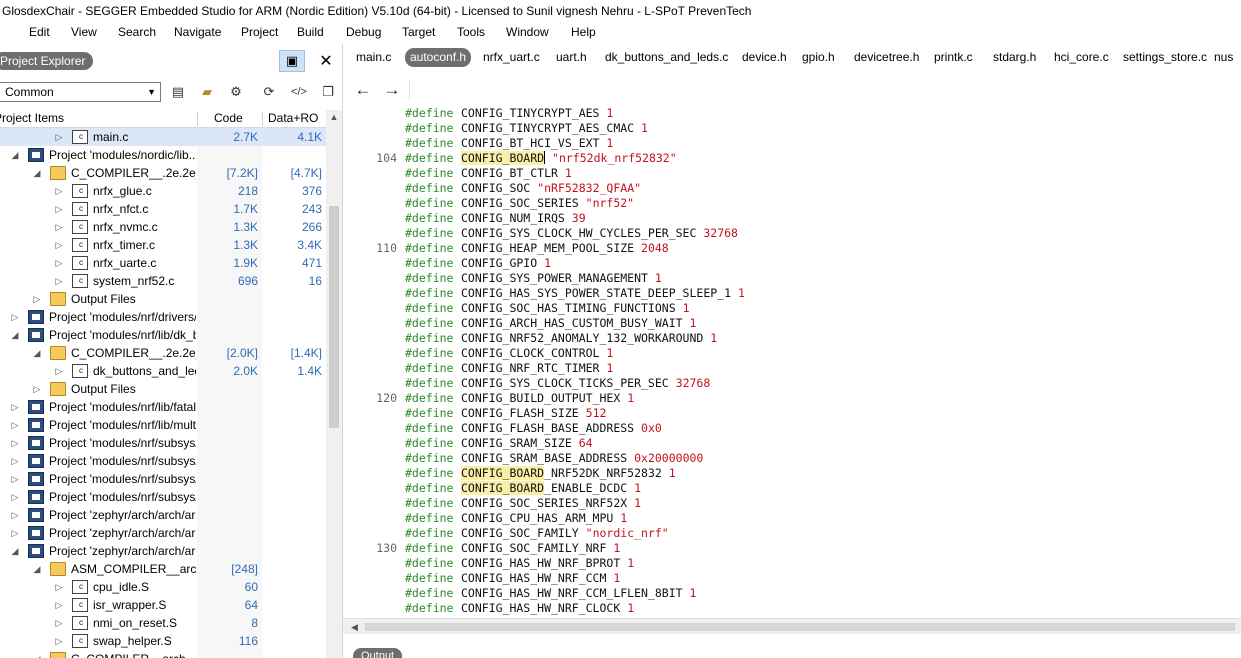 Image resolution: width=1241 pixels, height=658 pixels. Describe the element at coordinates (137, 32) in the screenshot. I see `menu-search: Search` at that location.